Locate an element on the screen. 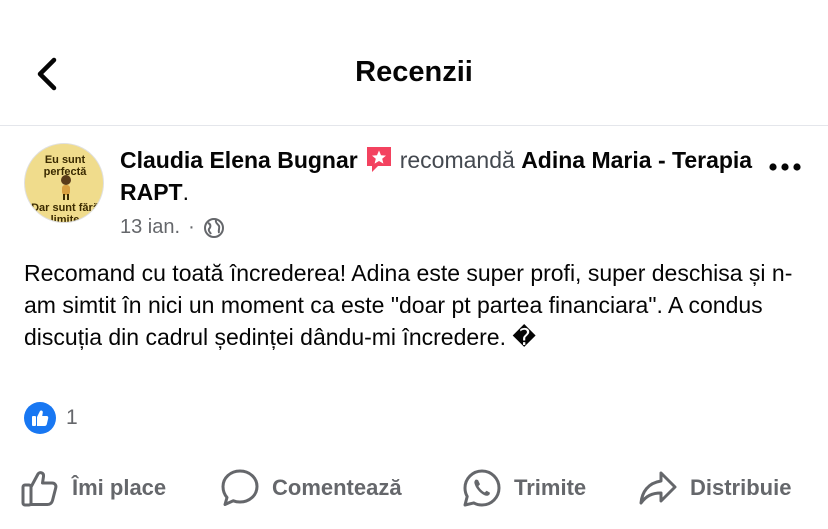 The image size is (828, 529). like-button: Îmi place is located at coordinates (93, 488).